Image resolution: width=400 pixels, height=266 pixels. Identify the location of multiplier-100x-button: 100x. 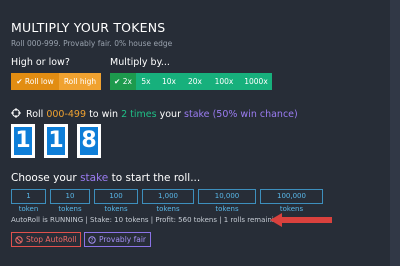
(224, 81).